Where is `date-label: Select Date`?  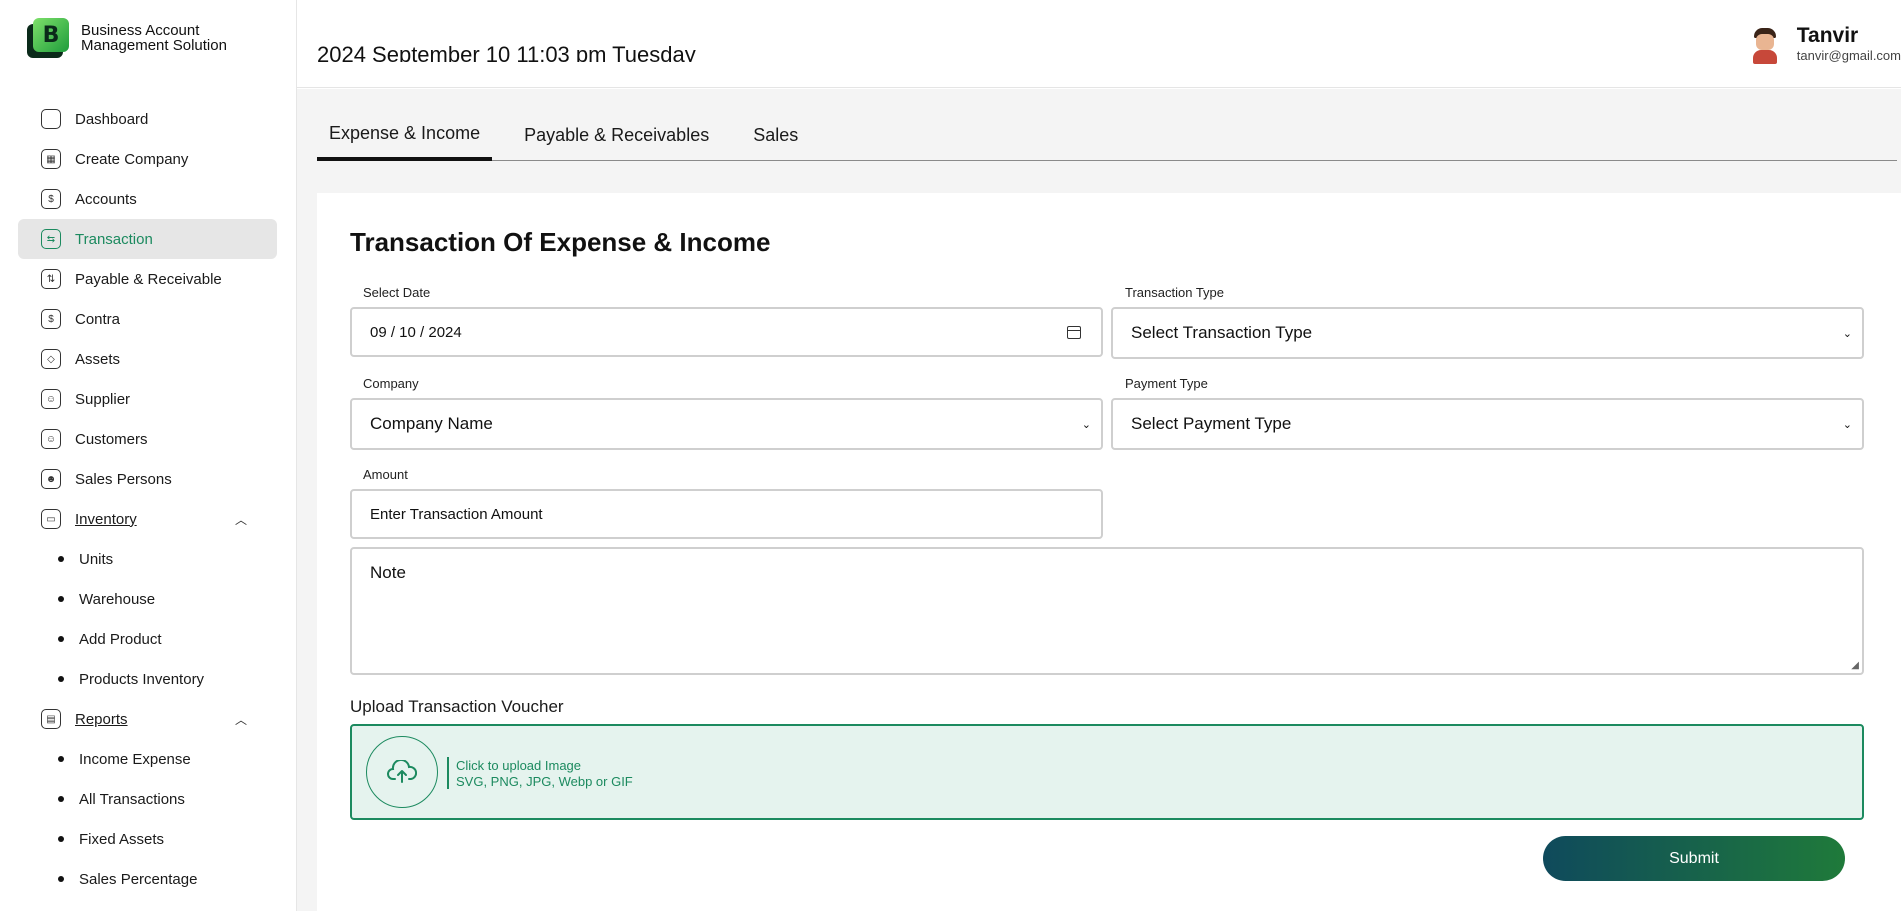
date-label: Select Date is located at coordinates (397, 292).